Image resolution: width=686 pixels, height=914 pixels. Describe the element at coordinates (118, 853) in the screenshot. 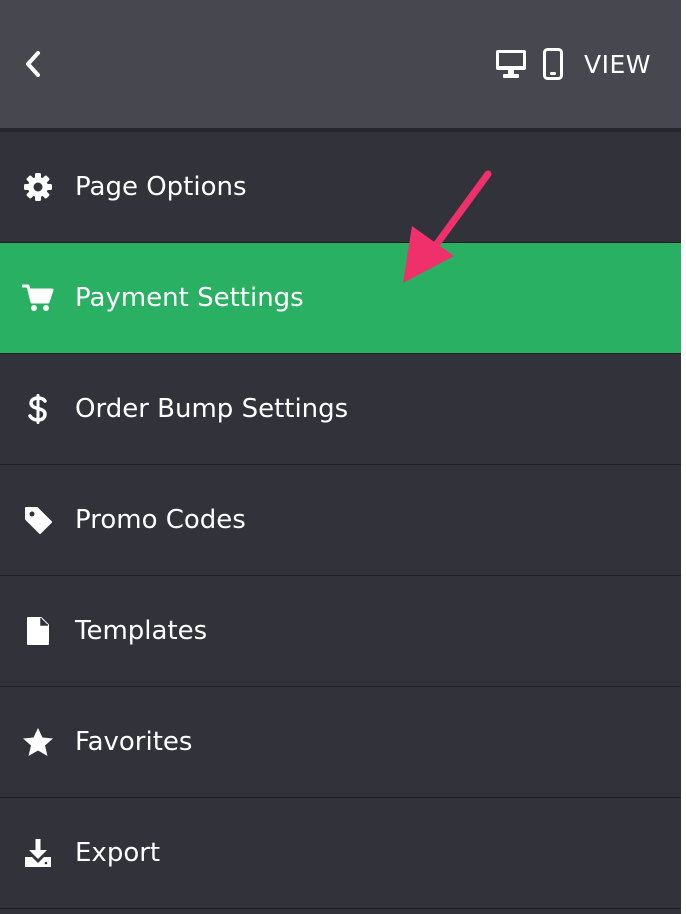

I see `menu-item-label: Export` at that location.